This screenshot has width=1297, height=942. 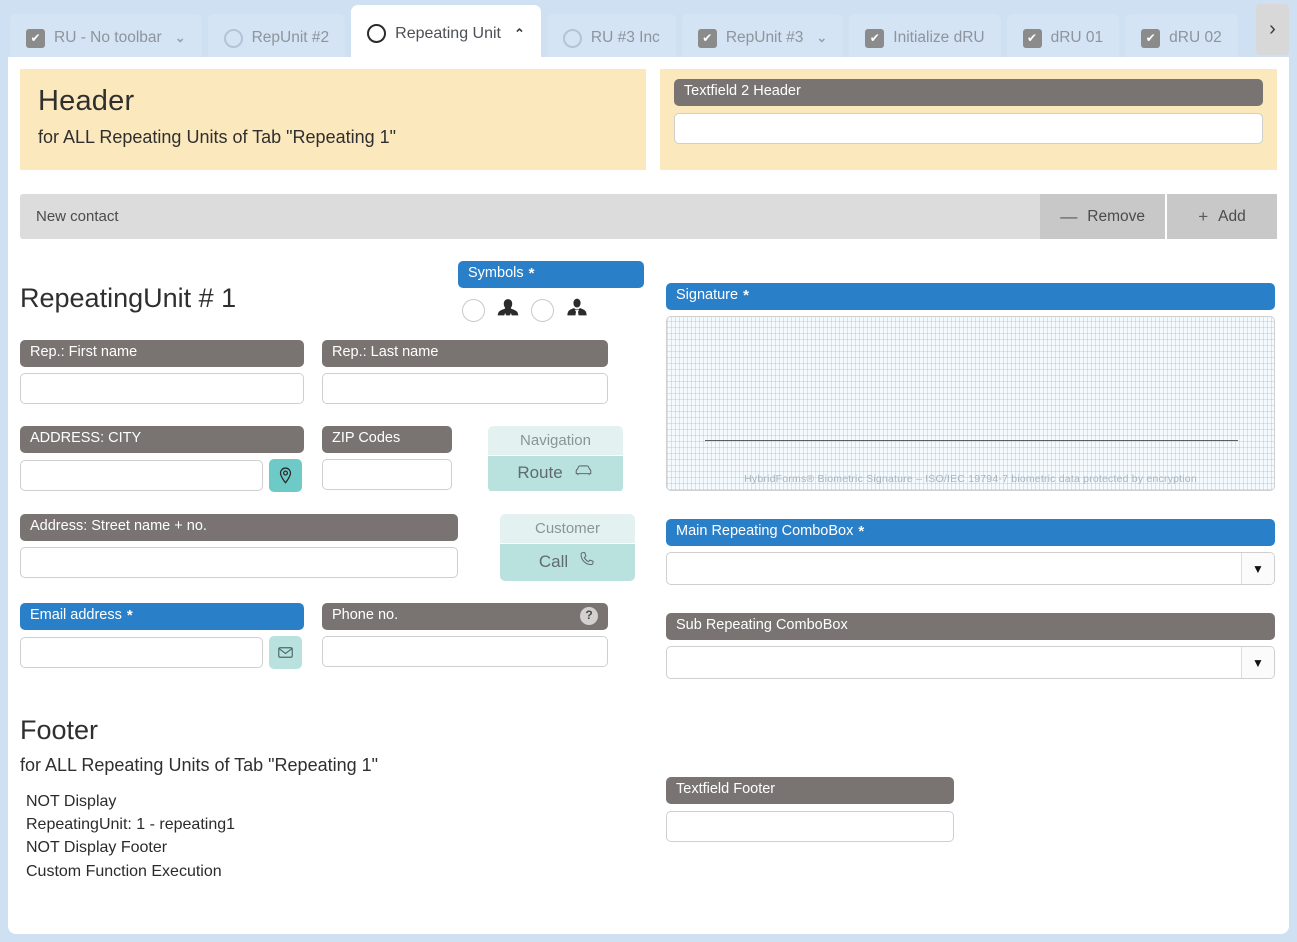 I want to click on symbols-options, so click(x=551, y=310).